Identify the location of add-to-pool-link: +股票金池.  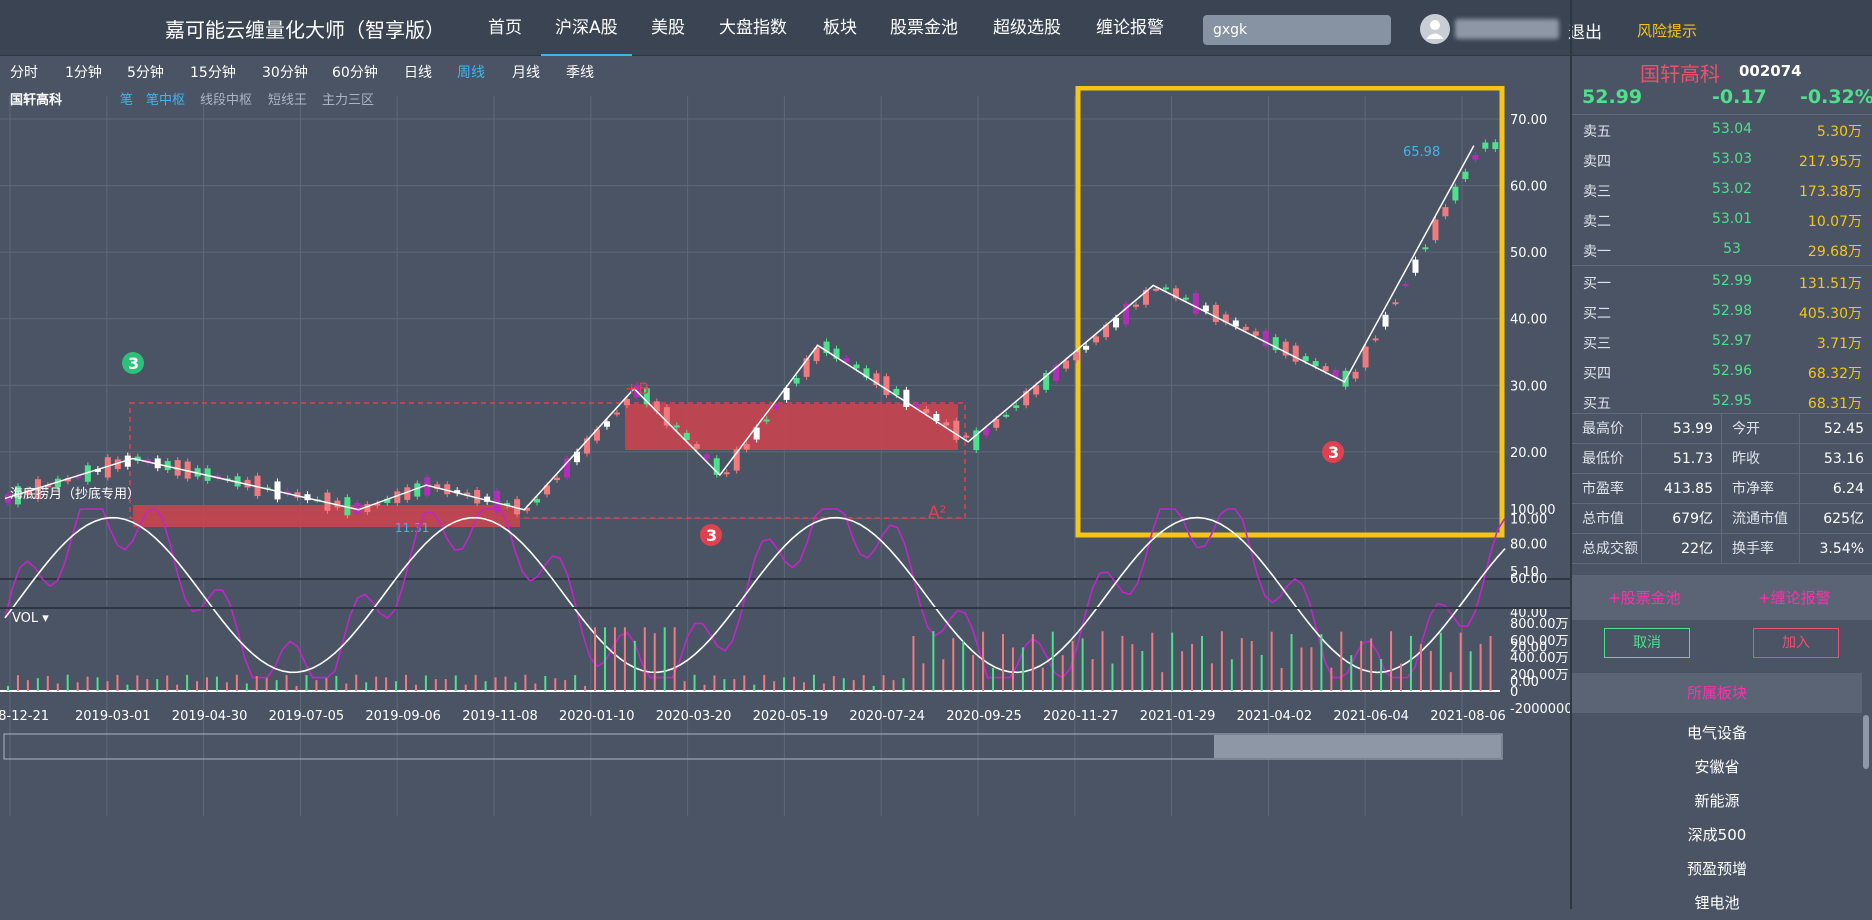
(1644, 597).